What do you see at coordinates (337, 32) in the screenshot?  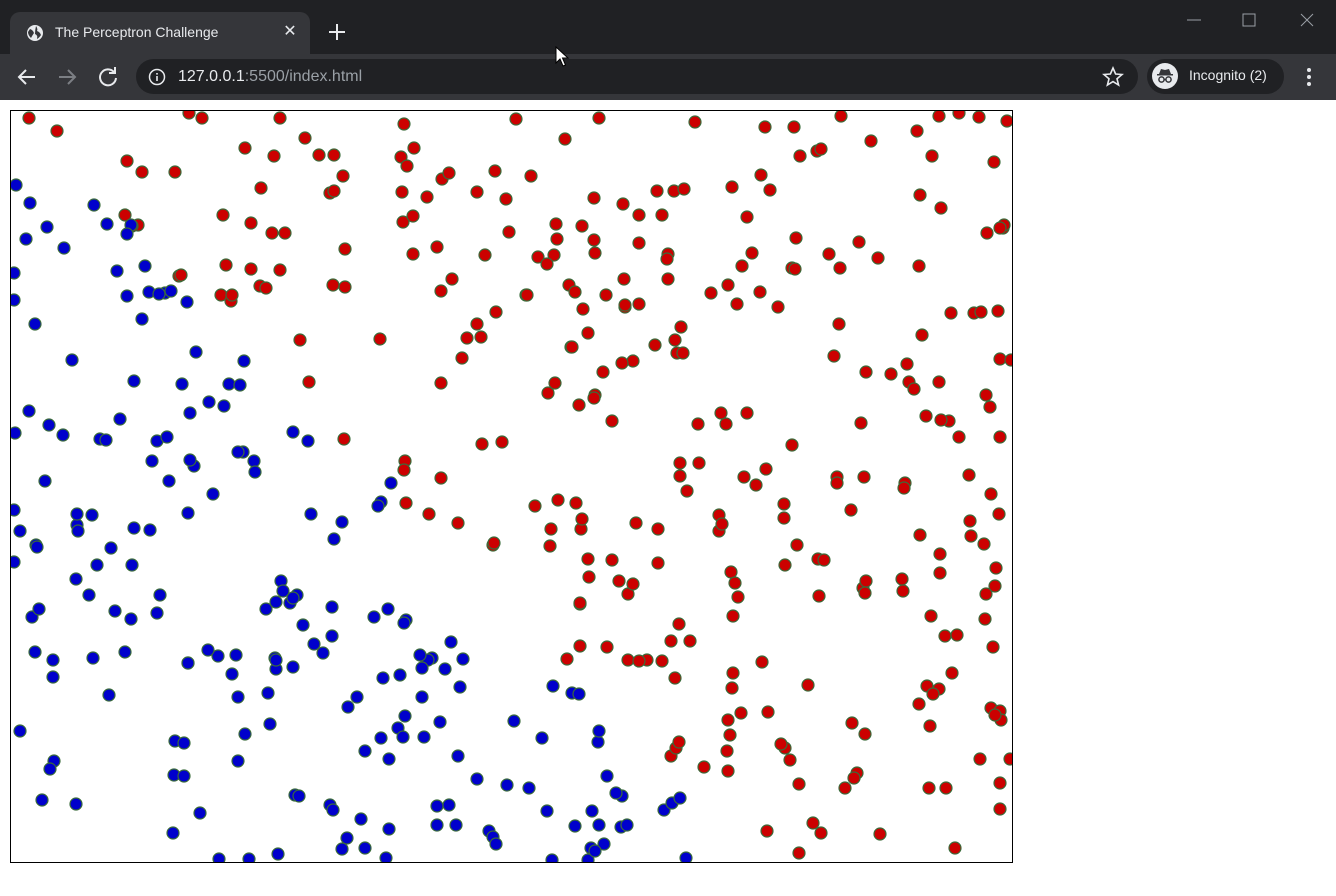 I see `new-tab-plus-icon` at bounding box center [337, 32].